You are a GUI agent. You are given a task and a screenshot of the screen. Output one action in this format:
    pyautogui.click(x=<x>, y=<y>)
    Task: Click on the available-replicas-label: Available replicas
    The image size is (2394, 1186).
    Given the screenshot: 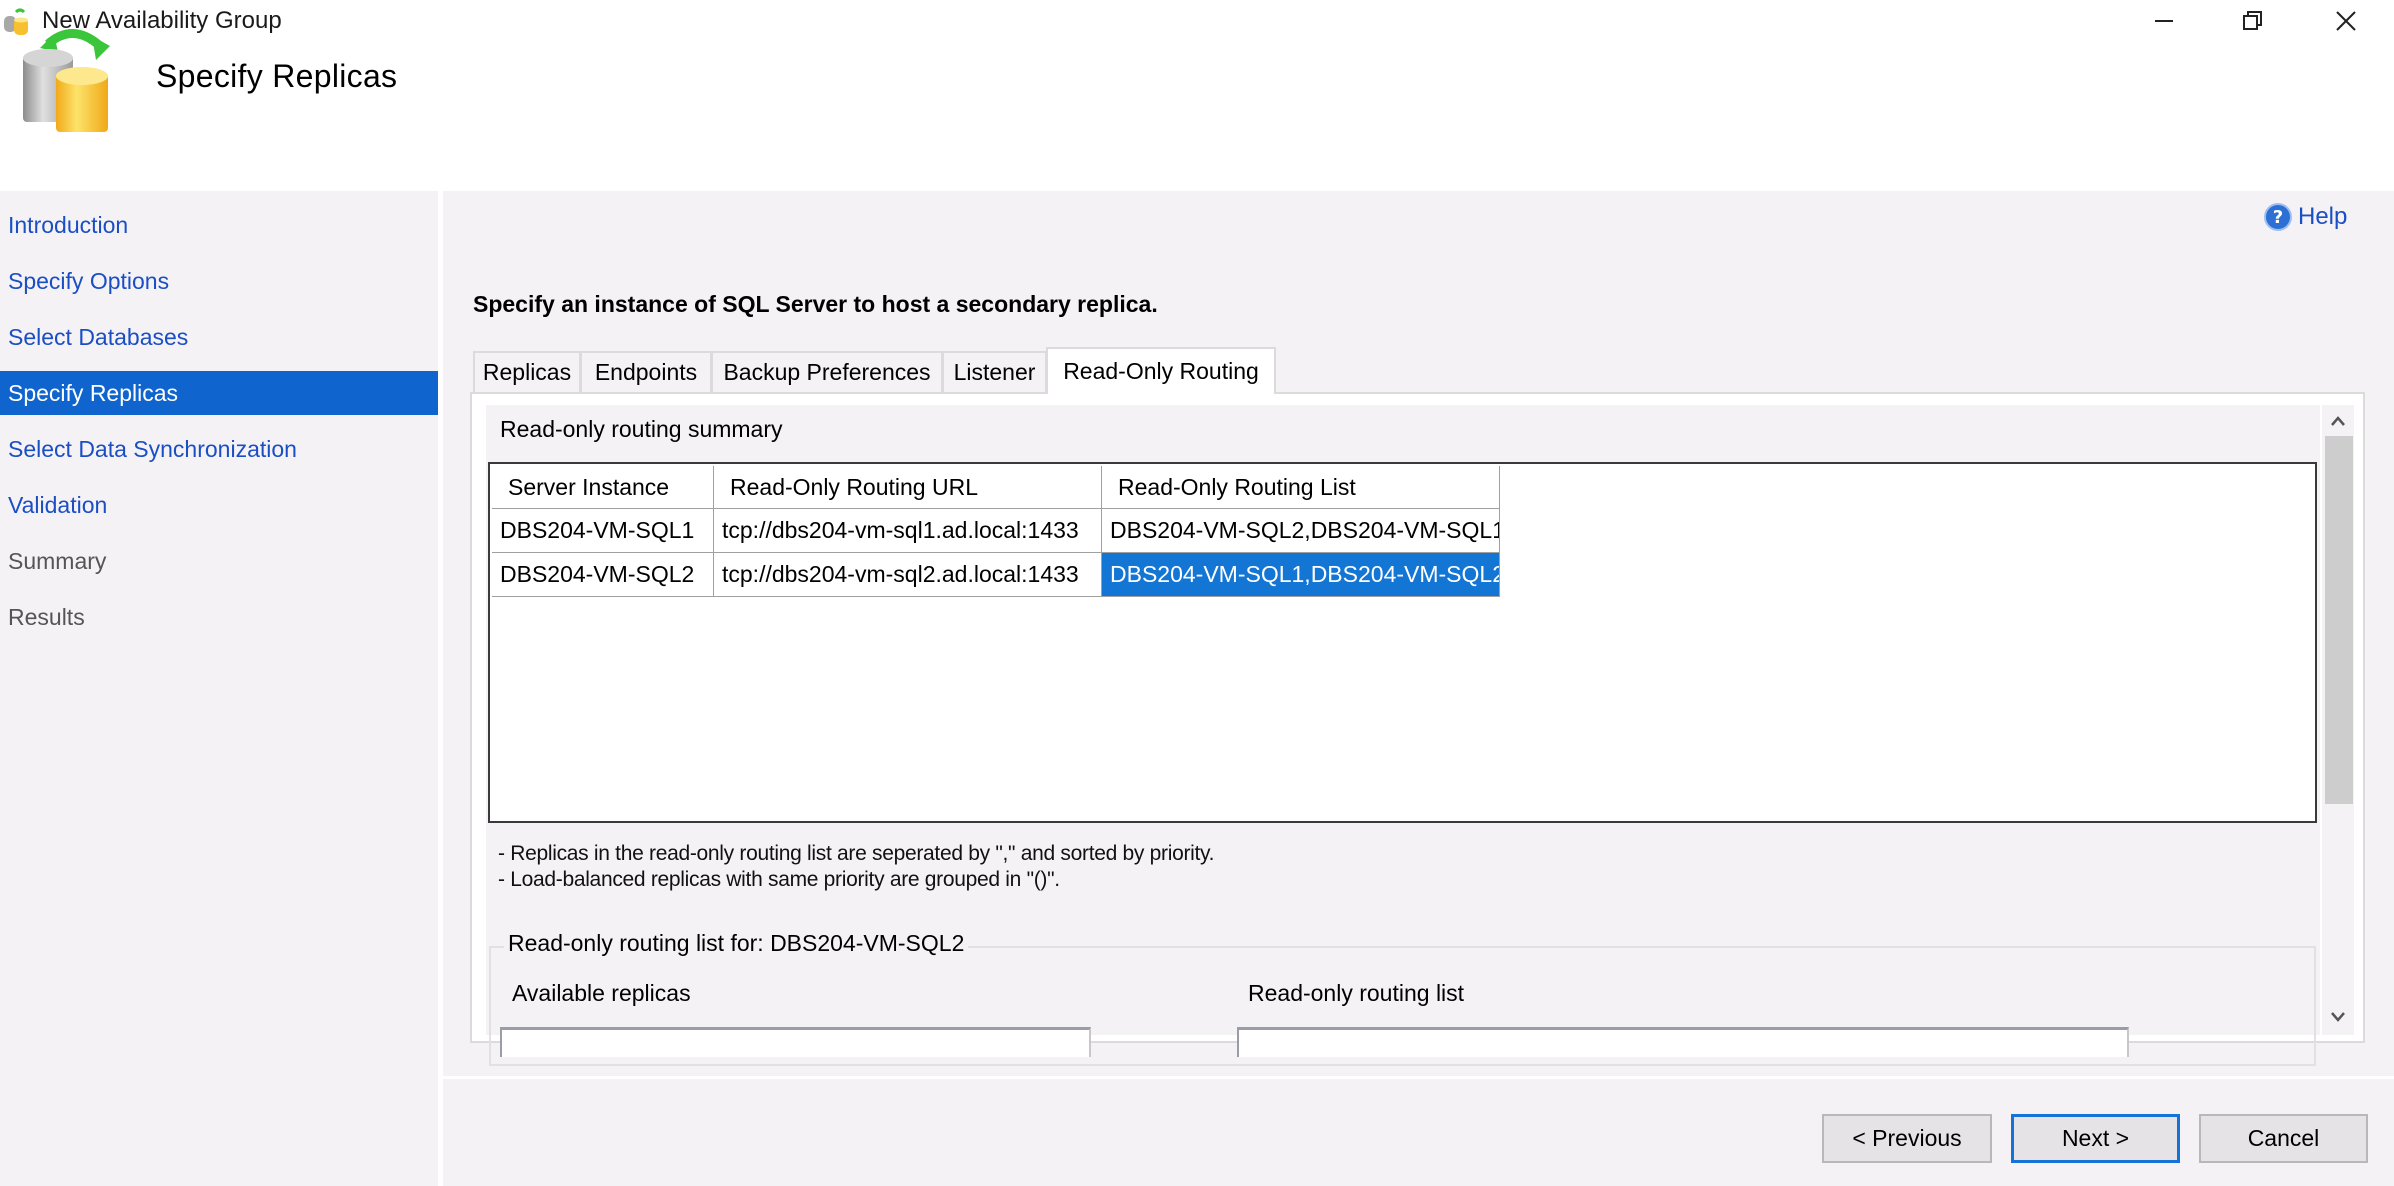 What is the action you would take?
    pyautogui.click(x=601, y=993)
    